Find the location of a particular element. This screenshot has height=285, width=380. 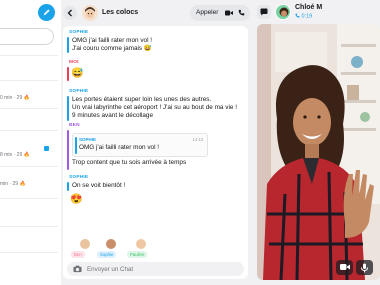

conversation-item: min · 29 🔥 is located at coordinates (29, 184).